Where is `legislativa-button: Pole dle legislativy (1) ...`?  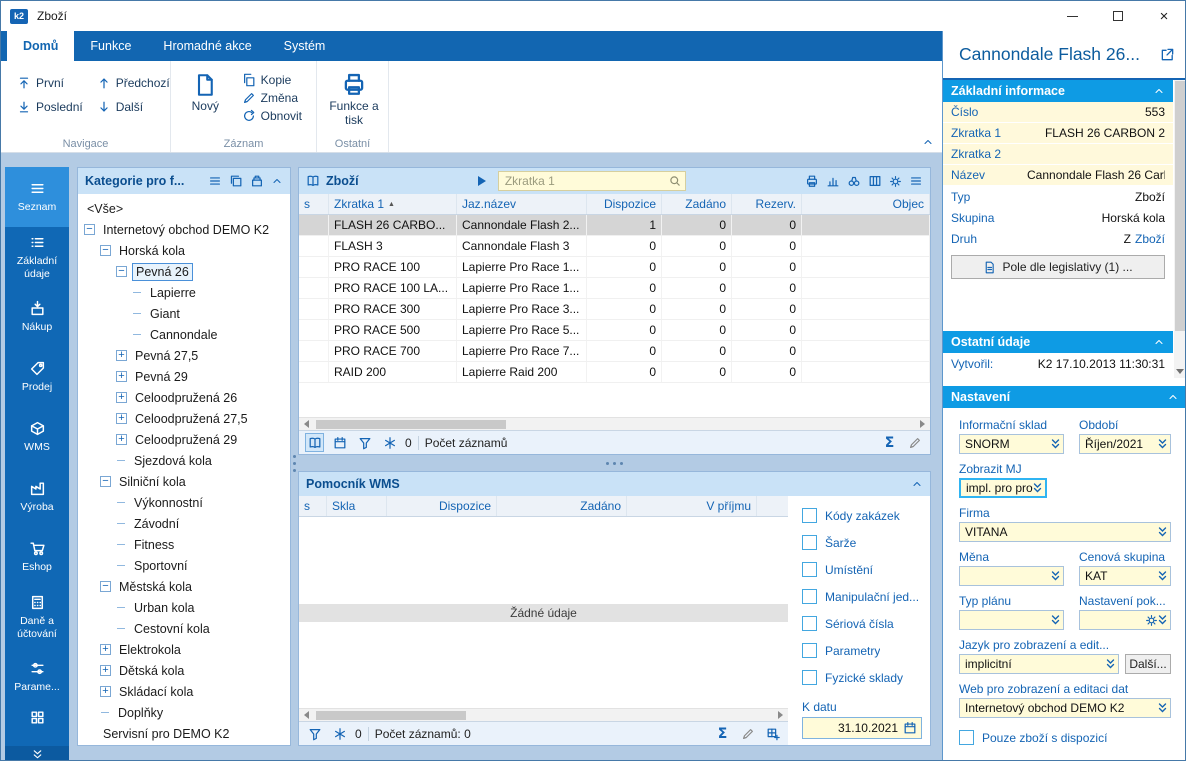
legislativa-button: Pole dle legislativy (1) ... is located at coordinates (1058, 267).